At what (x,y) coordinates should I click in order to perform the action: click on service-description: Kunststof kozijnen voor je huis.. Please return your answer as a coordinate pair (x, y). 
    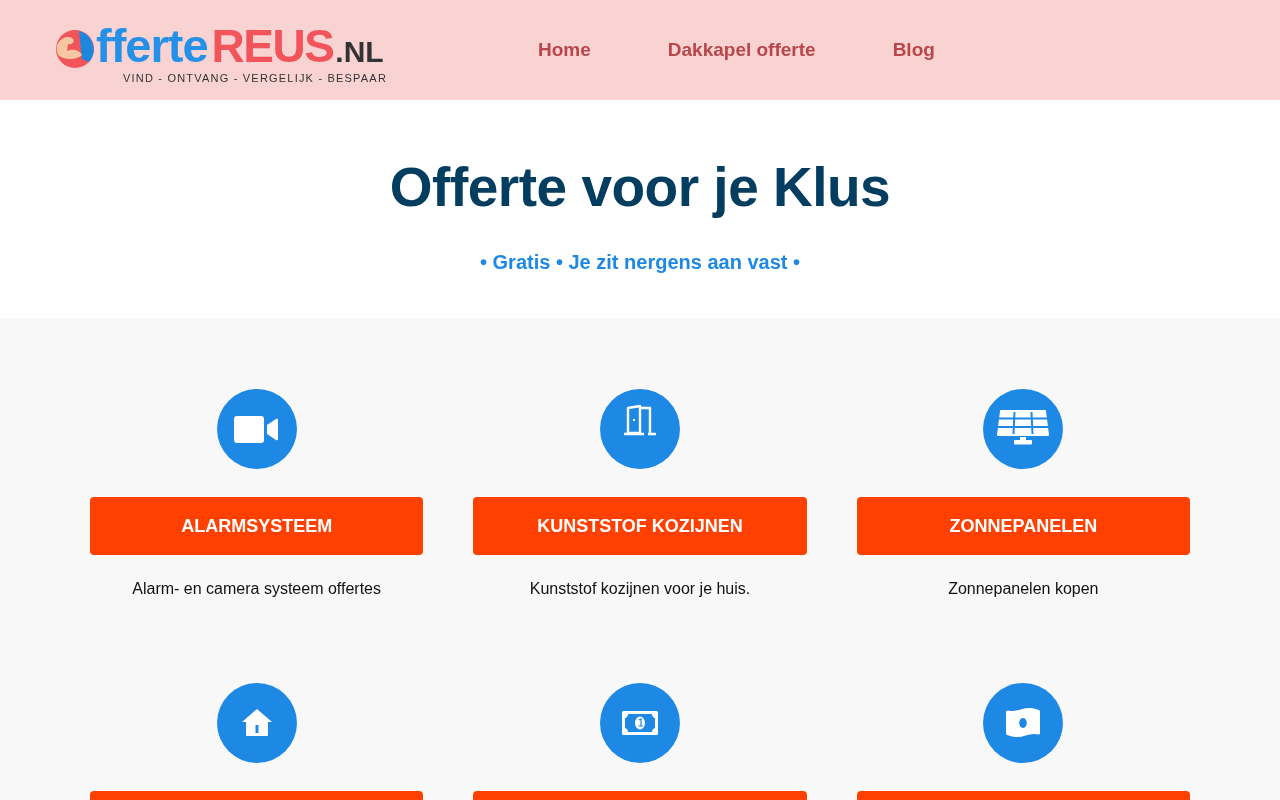
    Looking at the image, I should click on (640, 589).